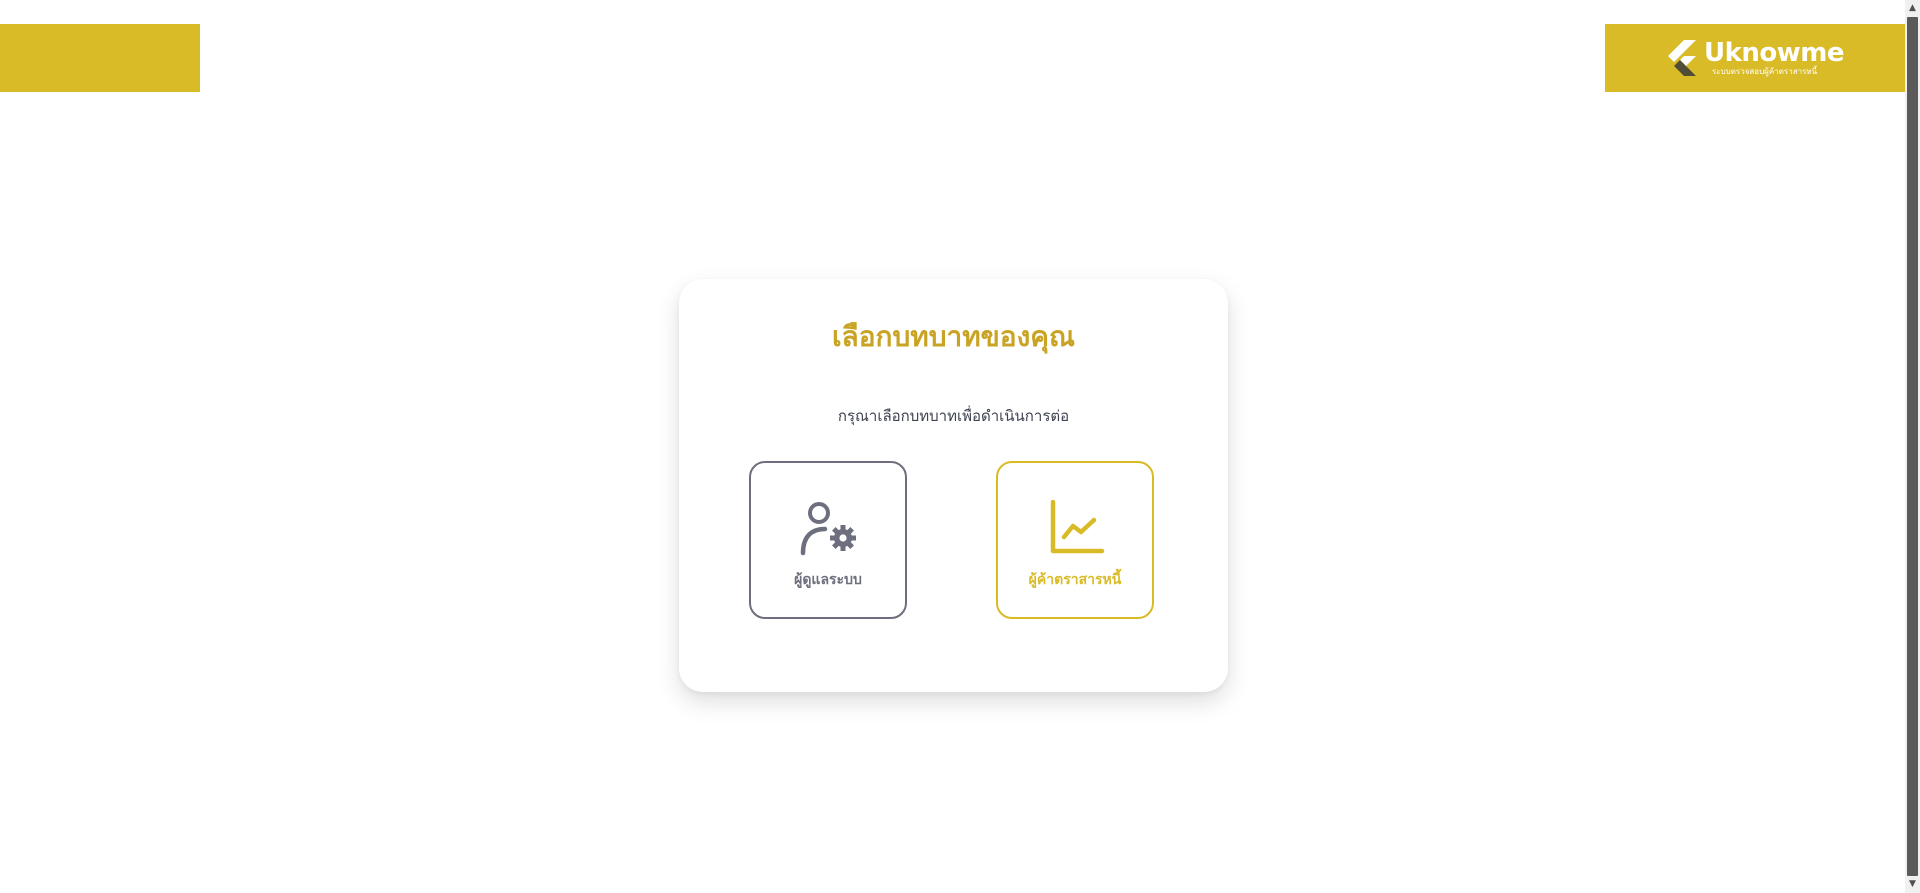  I want to click on logo-tagline: ระบบตรวจสอบผู้ค้าตราสารหนี้, so click(1764, 71).